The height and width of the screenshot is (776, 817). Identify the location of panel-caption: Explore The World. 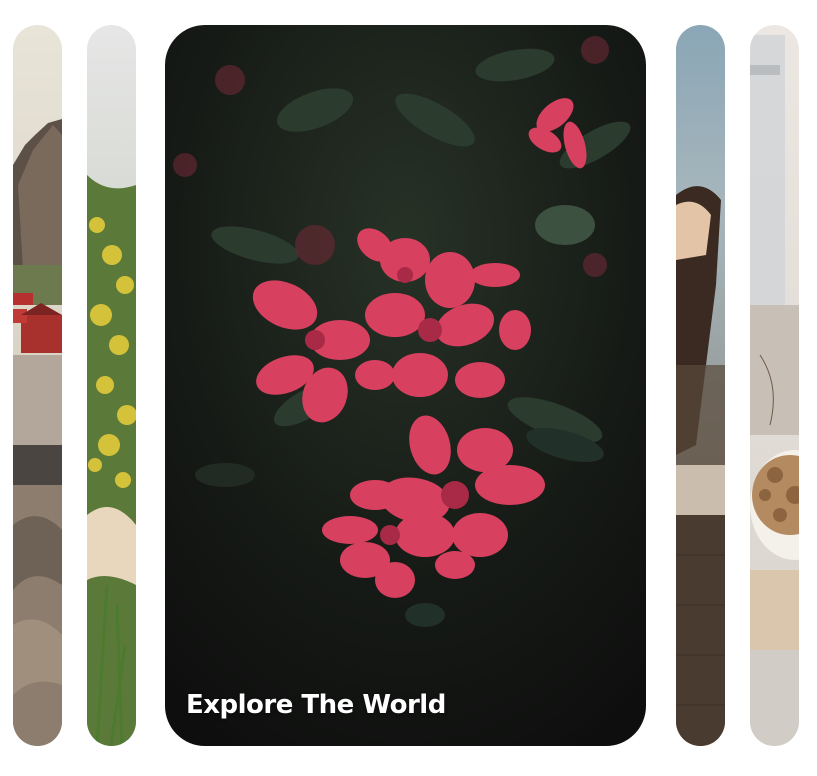
(316, 705).